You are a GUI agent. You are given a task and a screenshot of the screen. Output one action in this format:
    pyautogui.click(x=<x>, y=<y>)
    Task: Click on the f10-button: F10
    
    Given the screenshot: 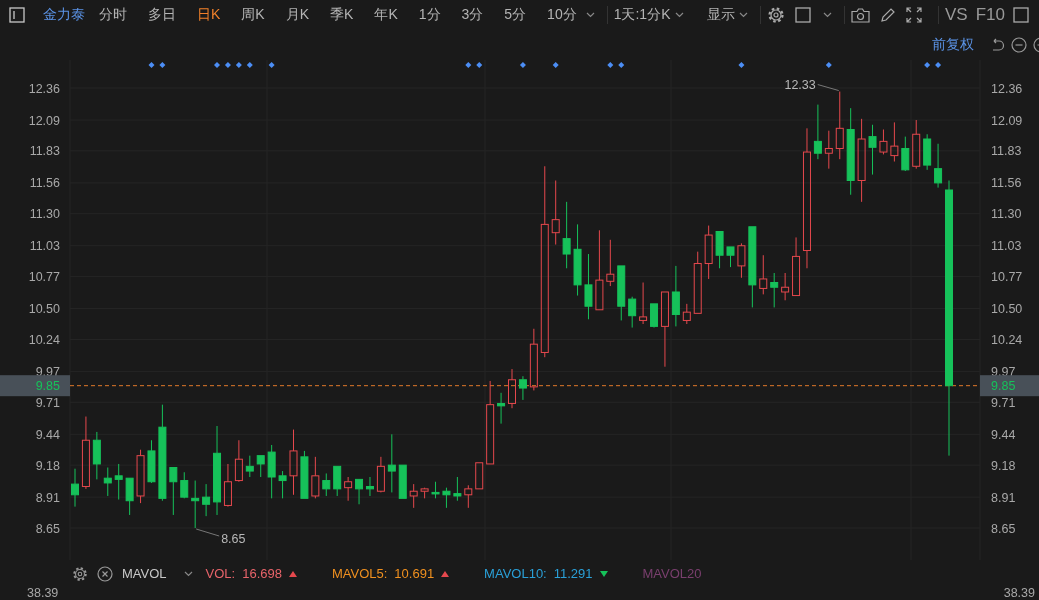 What is the action you would take?
    pyautogui.click(x=990, y=15)
    